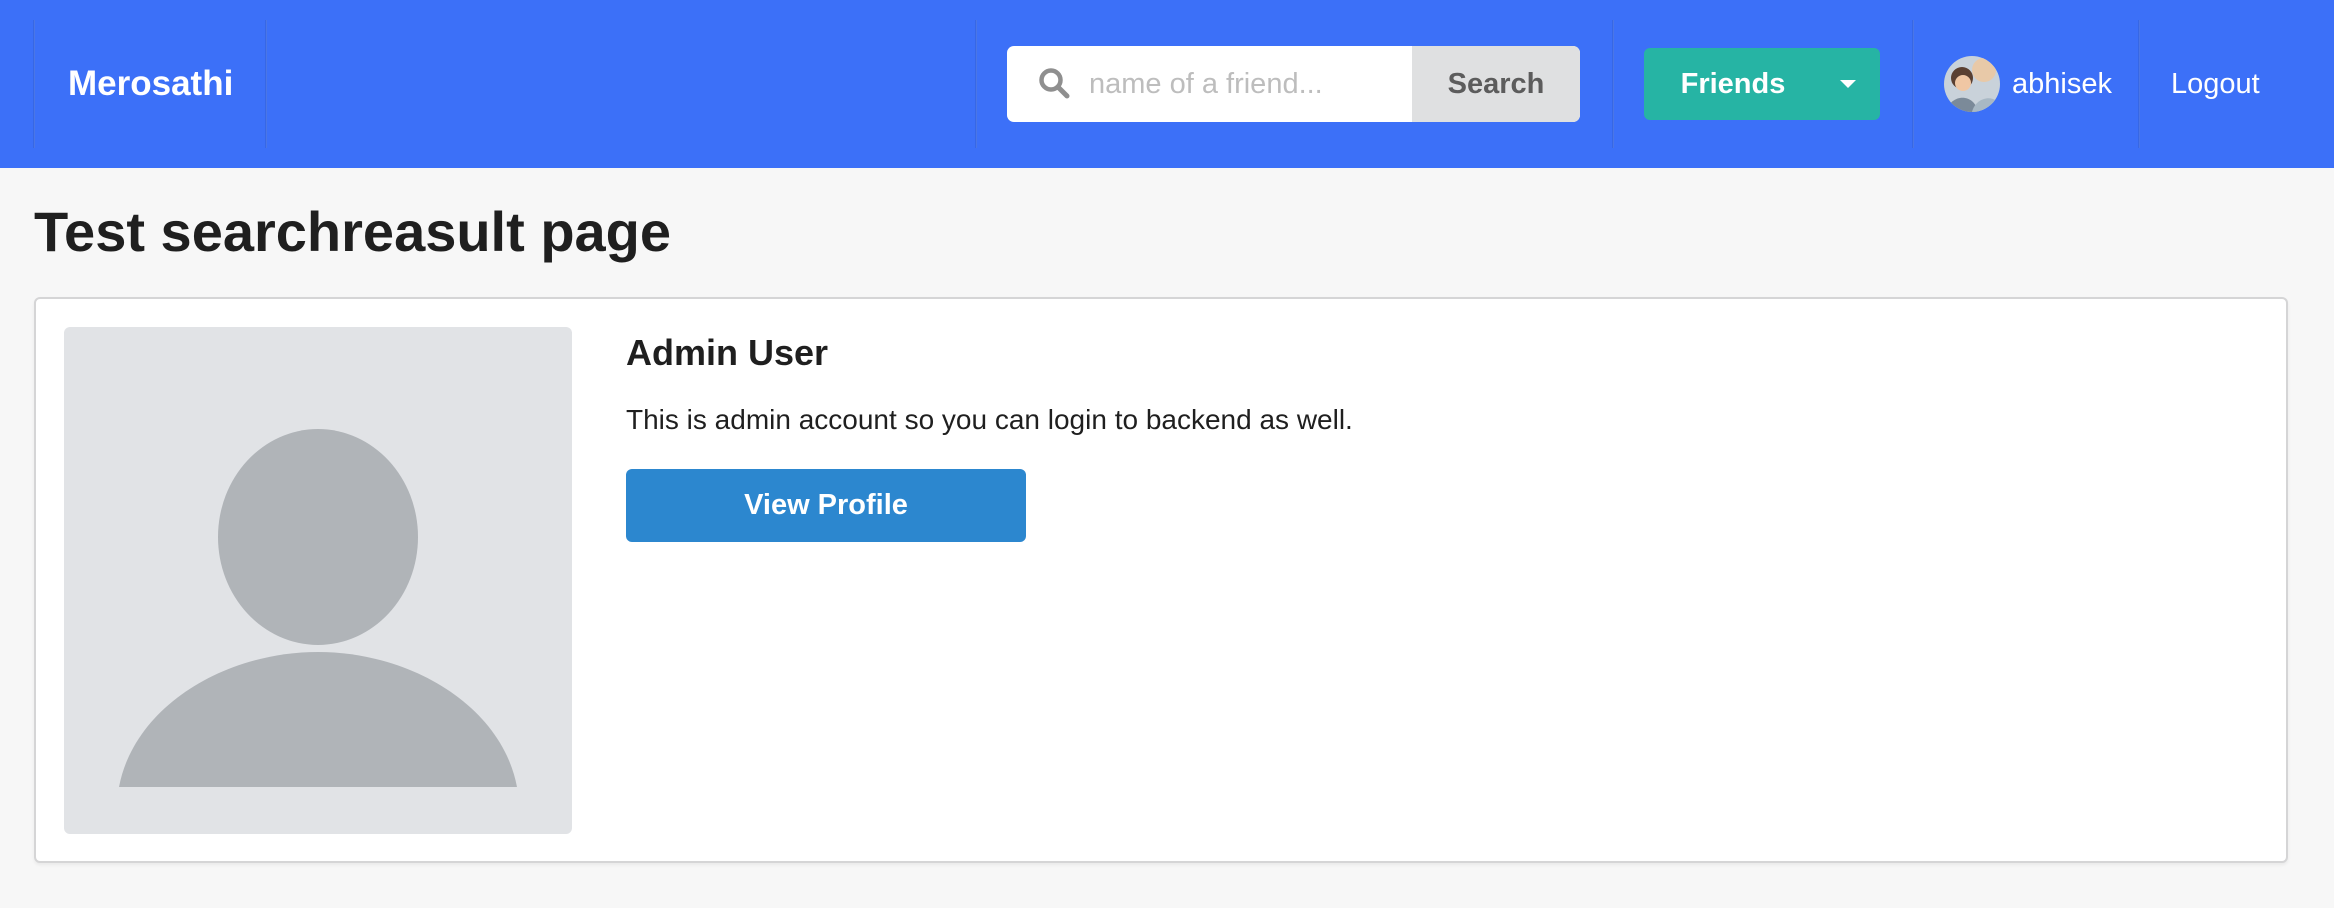  I want to click on friends-dropdown-button: Friends, so click(1762, 84).